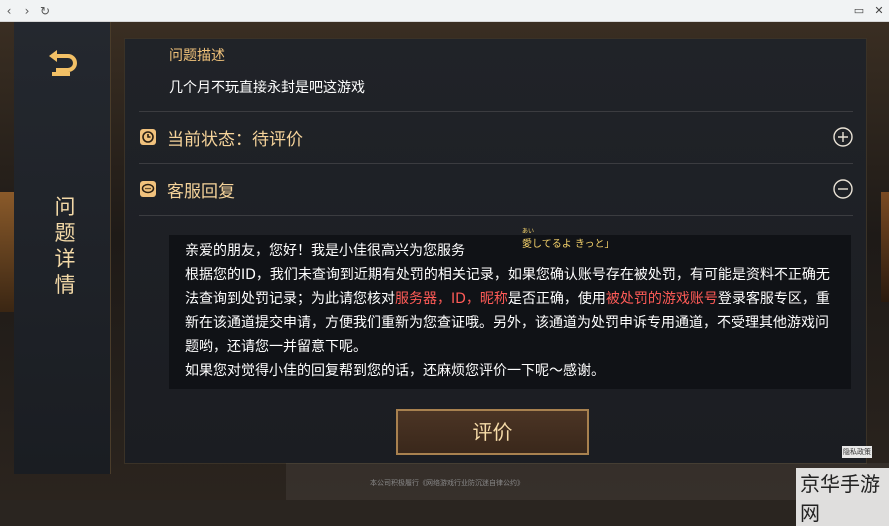 This screenshot has height=526, width=889. What do you see at coordinates (496, 137) in the screenshot?
I see `status-row: 当前状态：待评价` at bounding box center [496, 137].